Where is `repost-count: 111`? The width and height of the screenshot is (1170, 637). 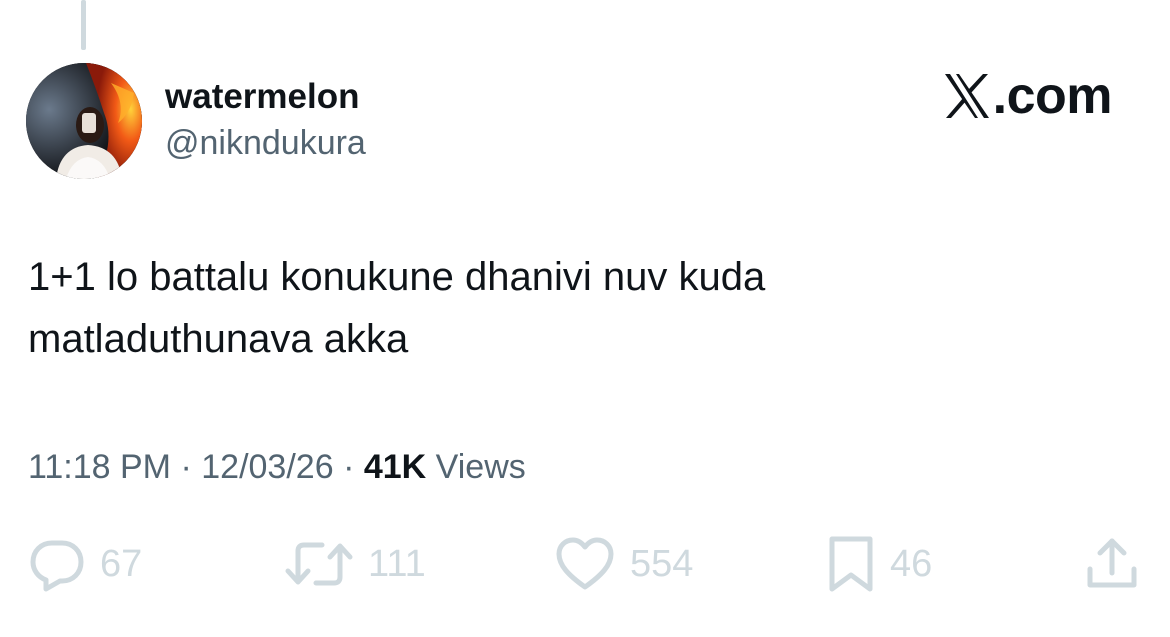 repost-count: 111 is located at coordinates (397, 563).